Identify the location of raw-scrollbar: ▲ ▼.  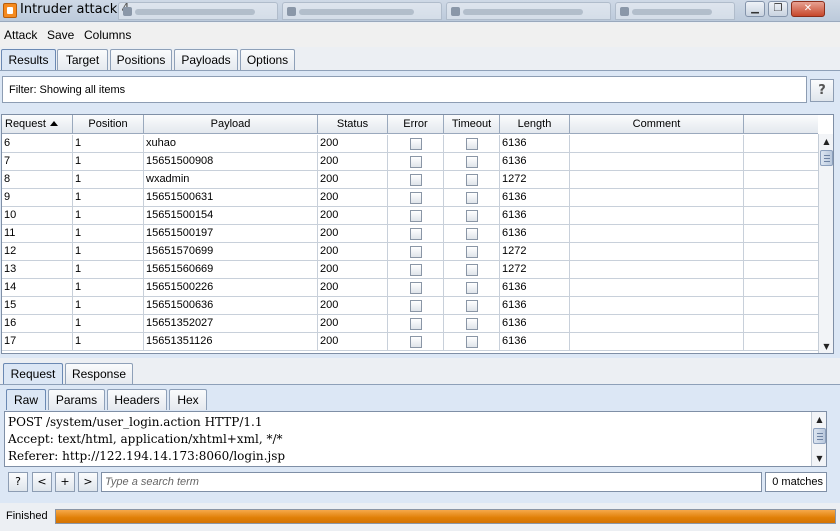
(818, 439).